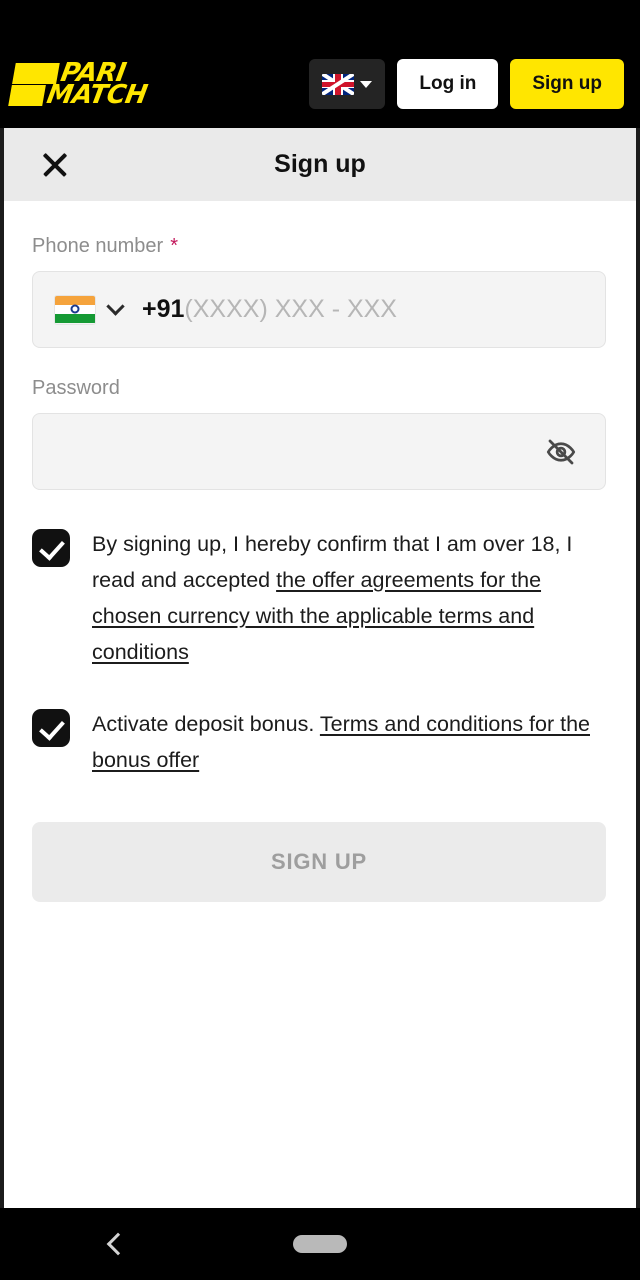 This screenshot has width=640, height=1280. What do you see at coordinates (76, 388) in the screenshot?
I see `password-label-text: Password` at bounding box center [76, 388].